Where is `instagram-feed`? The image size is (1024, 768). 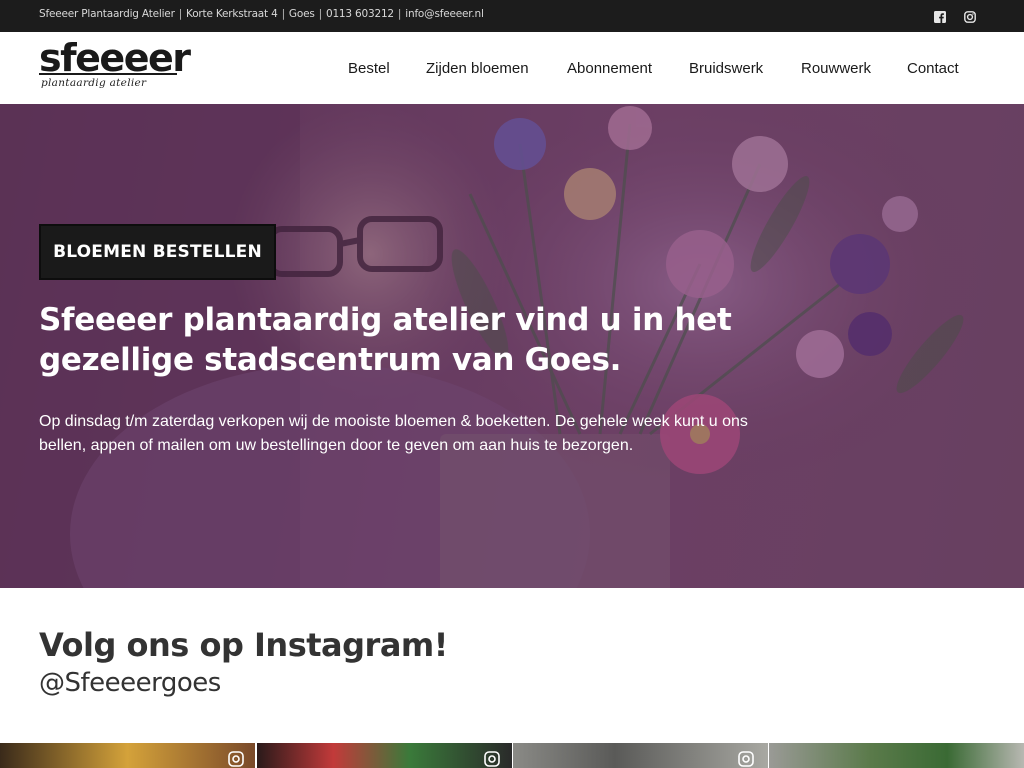
instagram-feed is located at coordinates (512, 755).